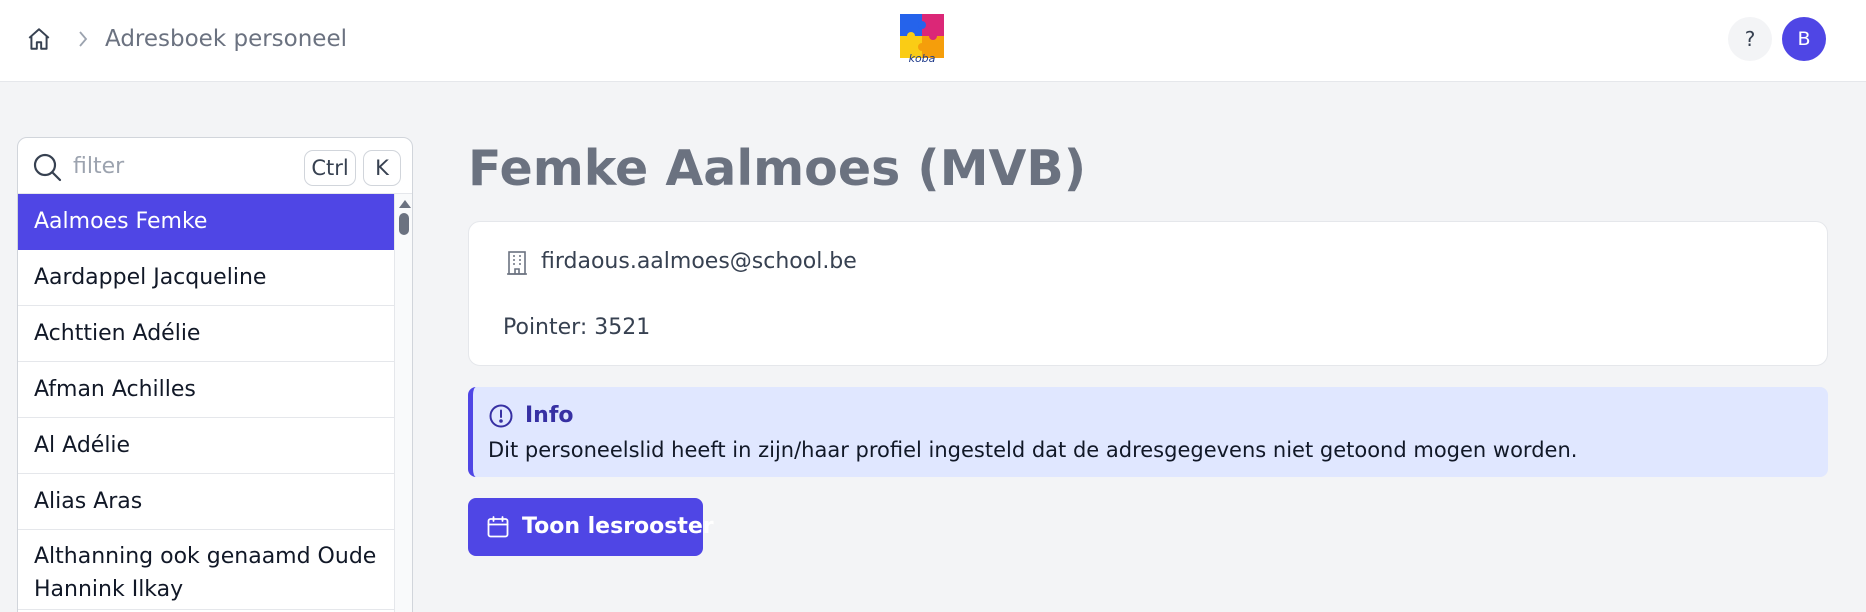 The image size is (1866, 612). What do you see at coordinates (699, 262) in the screenshot?
I see `email-link: firdaous.aalmoes@school.be` at bounding box center [699, 262].